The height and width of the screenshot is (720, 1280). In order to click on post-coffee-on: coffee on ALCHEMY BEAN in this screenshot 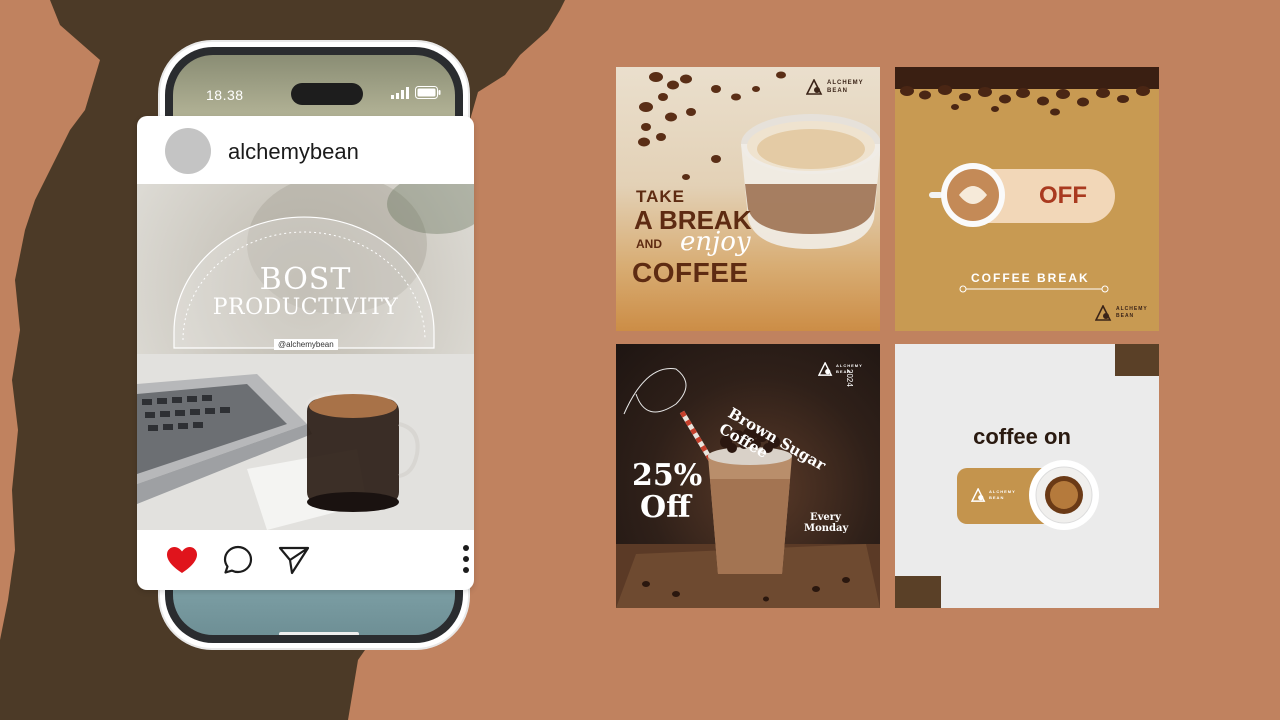, I will do `click(1027, 476)`.